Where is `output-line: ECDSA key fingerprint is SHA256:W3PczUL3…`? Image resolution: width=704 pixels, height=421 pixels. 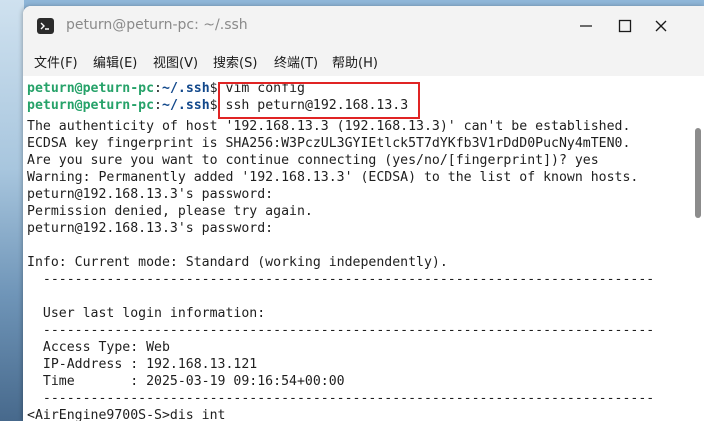
output-line: ECDSA key fingerprint is SHA256:W3PczUL3… is located at coordinates (329, 143).